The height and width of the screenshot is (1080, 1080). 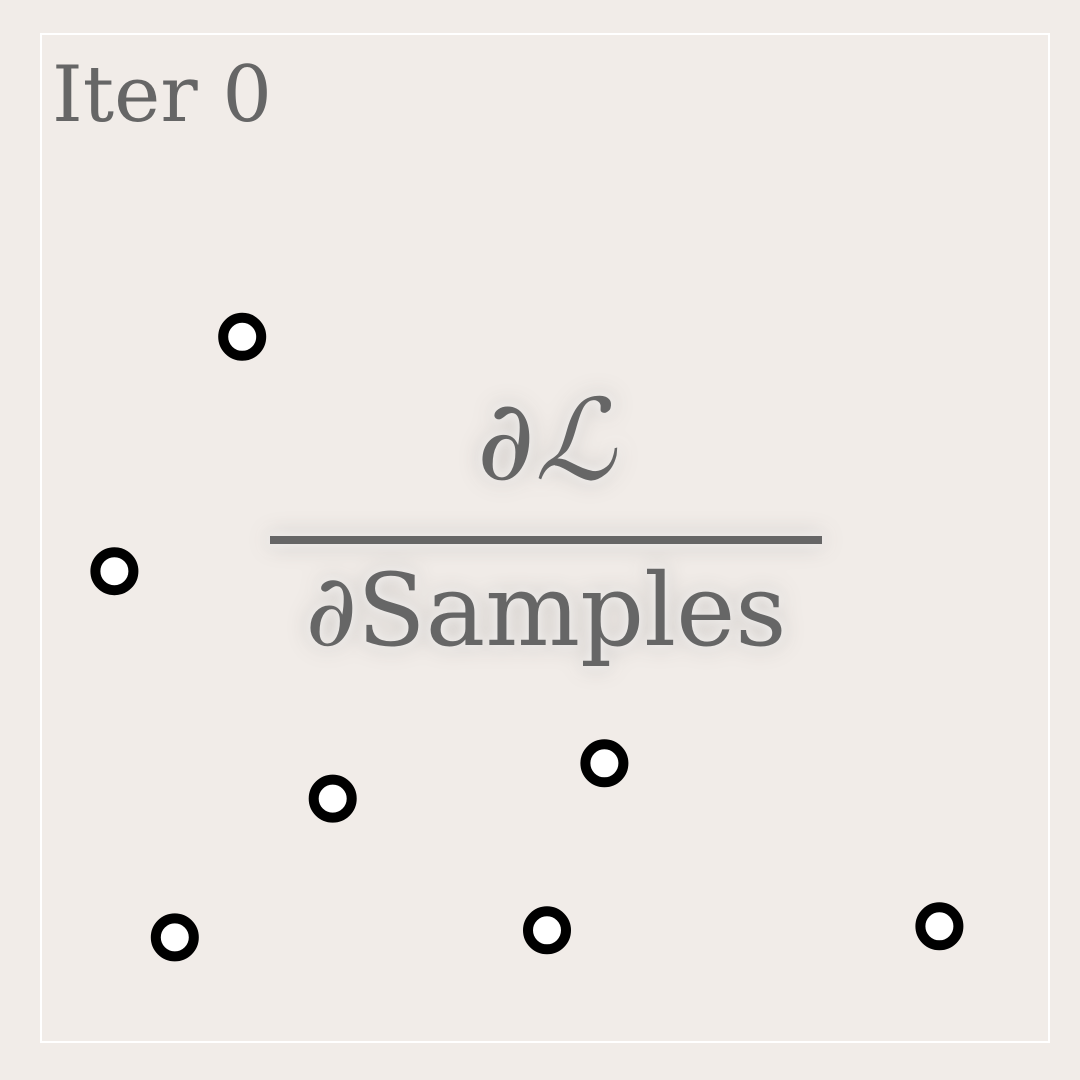 What do you see at coordinates (572, 610) in the screenshot?
I see `denominator-text: Samples` at bounding box center [572, 610].